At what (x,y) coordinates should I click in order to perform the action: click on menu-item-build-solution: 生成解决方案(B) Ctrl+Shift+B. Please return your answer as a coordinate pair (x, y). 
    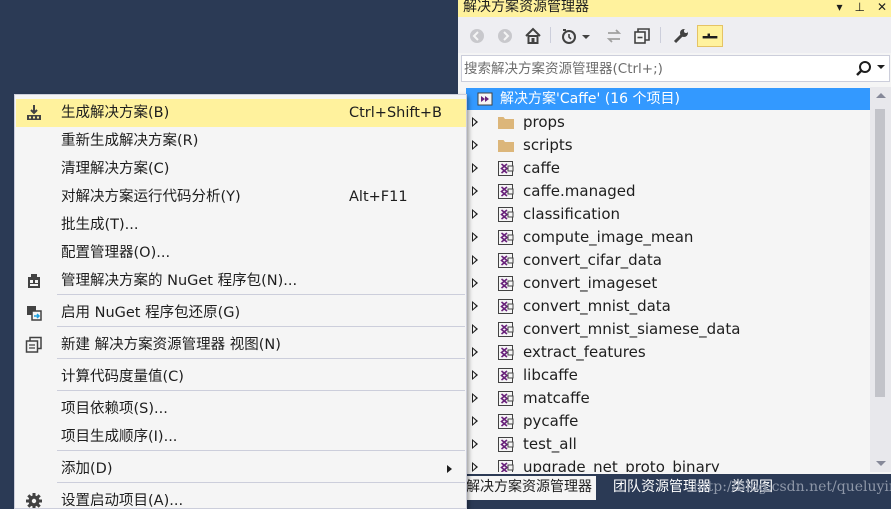
    Looking at the image, I should click on (241, 113).